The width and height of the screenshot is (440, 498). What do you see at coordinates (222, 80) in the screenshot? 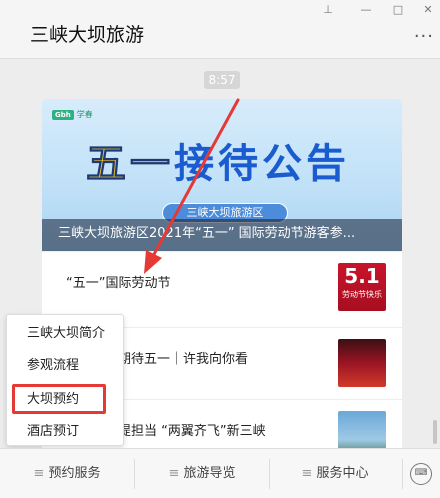
I see `timestamp: 8:57` at bounding box center [222, 80].